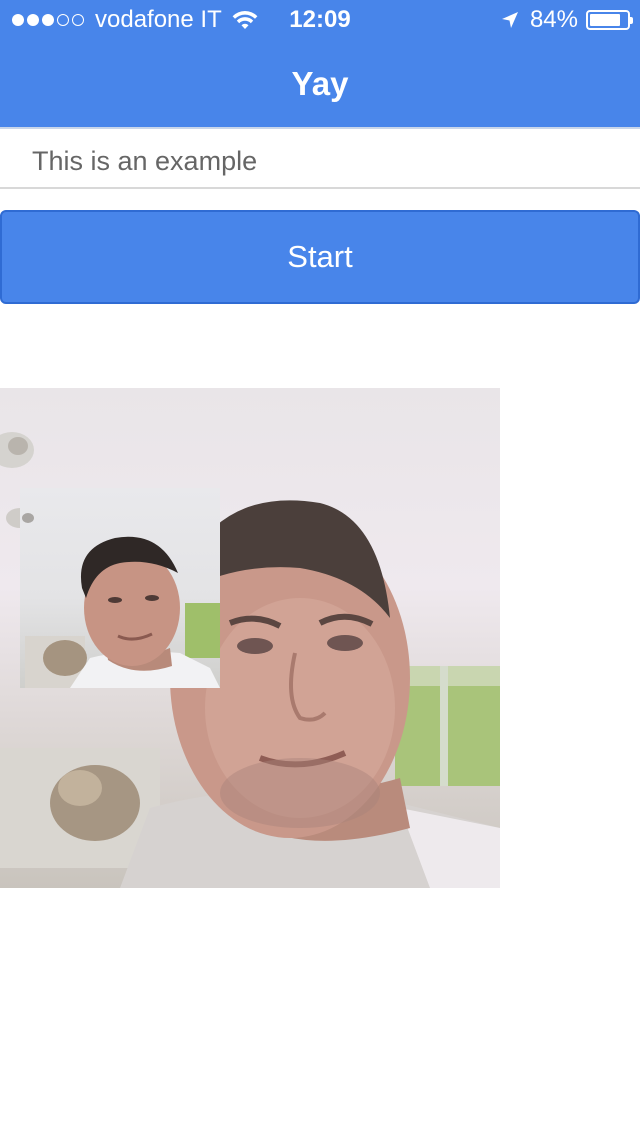 The height and width of the screenshot is (1136, 640). Describe the element at coordinates (320, 160) in the screenshot. I see `text-input: This is an example` at that location.